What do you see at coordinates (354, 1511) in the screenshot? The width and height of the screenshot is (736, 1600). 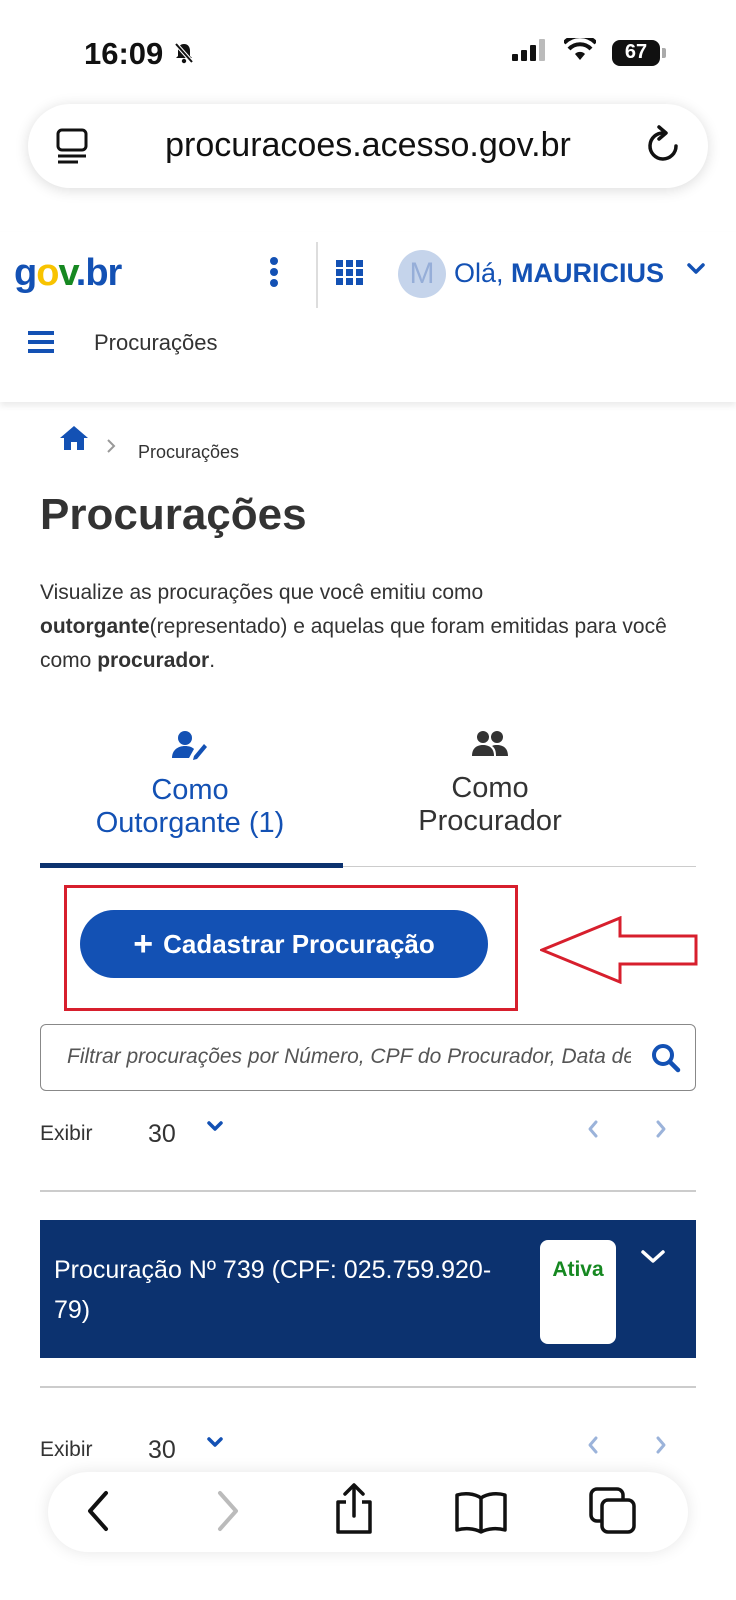 I see `share-icon` at bounding box center [354, 1511].